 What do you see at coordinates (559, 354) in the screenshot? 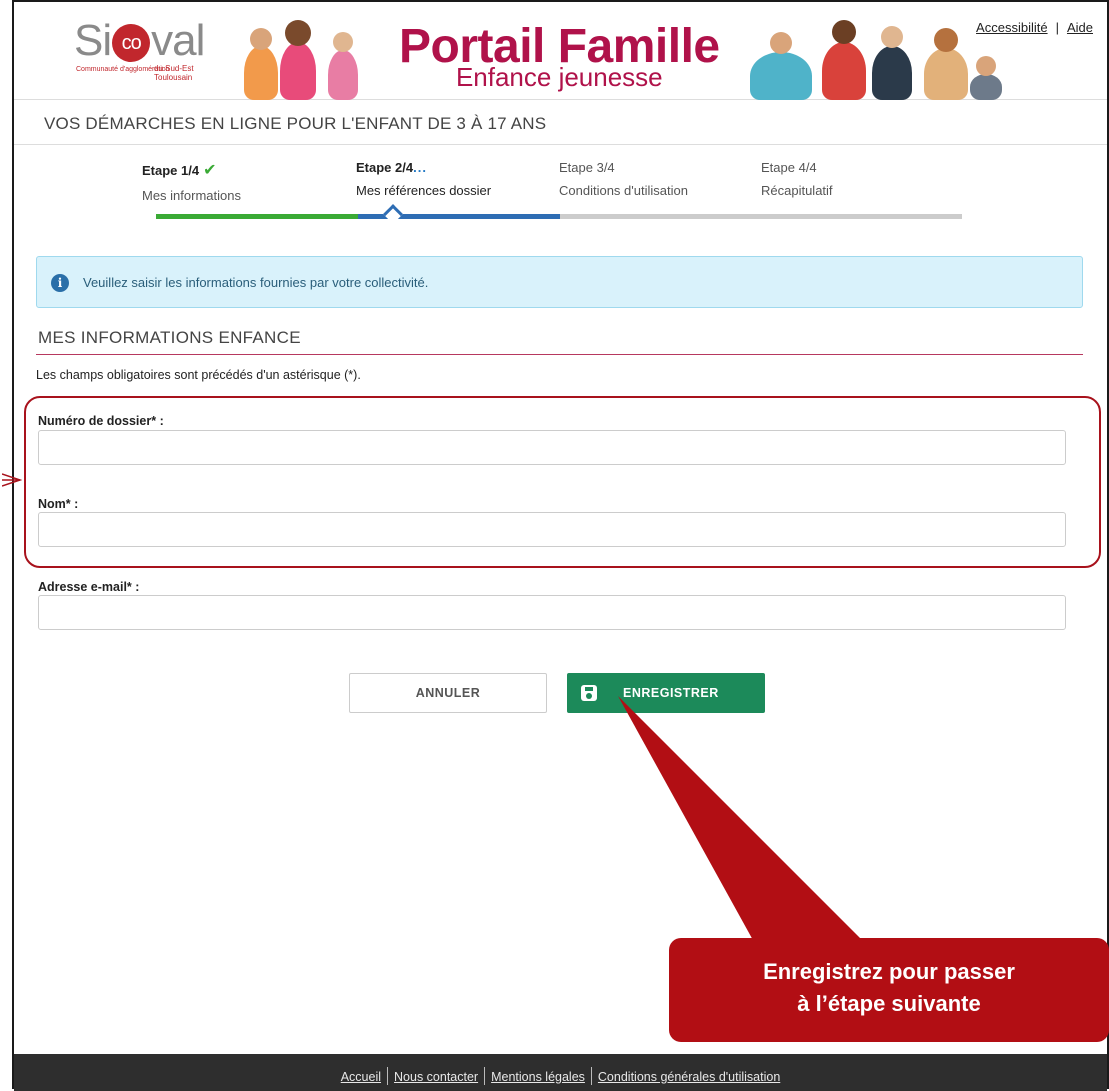
I see `section-divider` at bounding box center [559, 354].